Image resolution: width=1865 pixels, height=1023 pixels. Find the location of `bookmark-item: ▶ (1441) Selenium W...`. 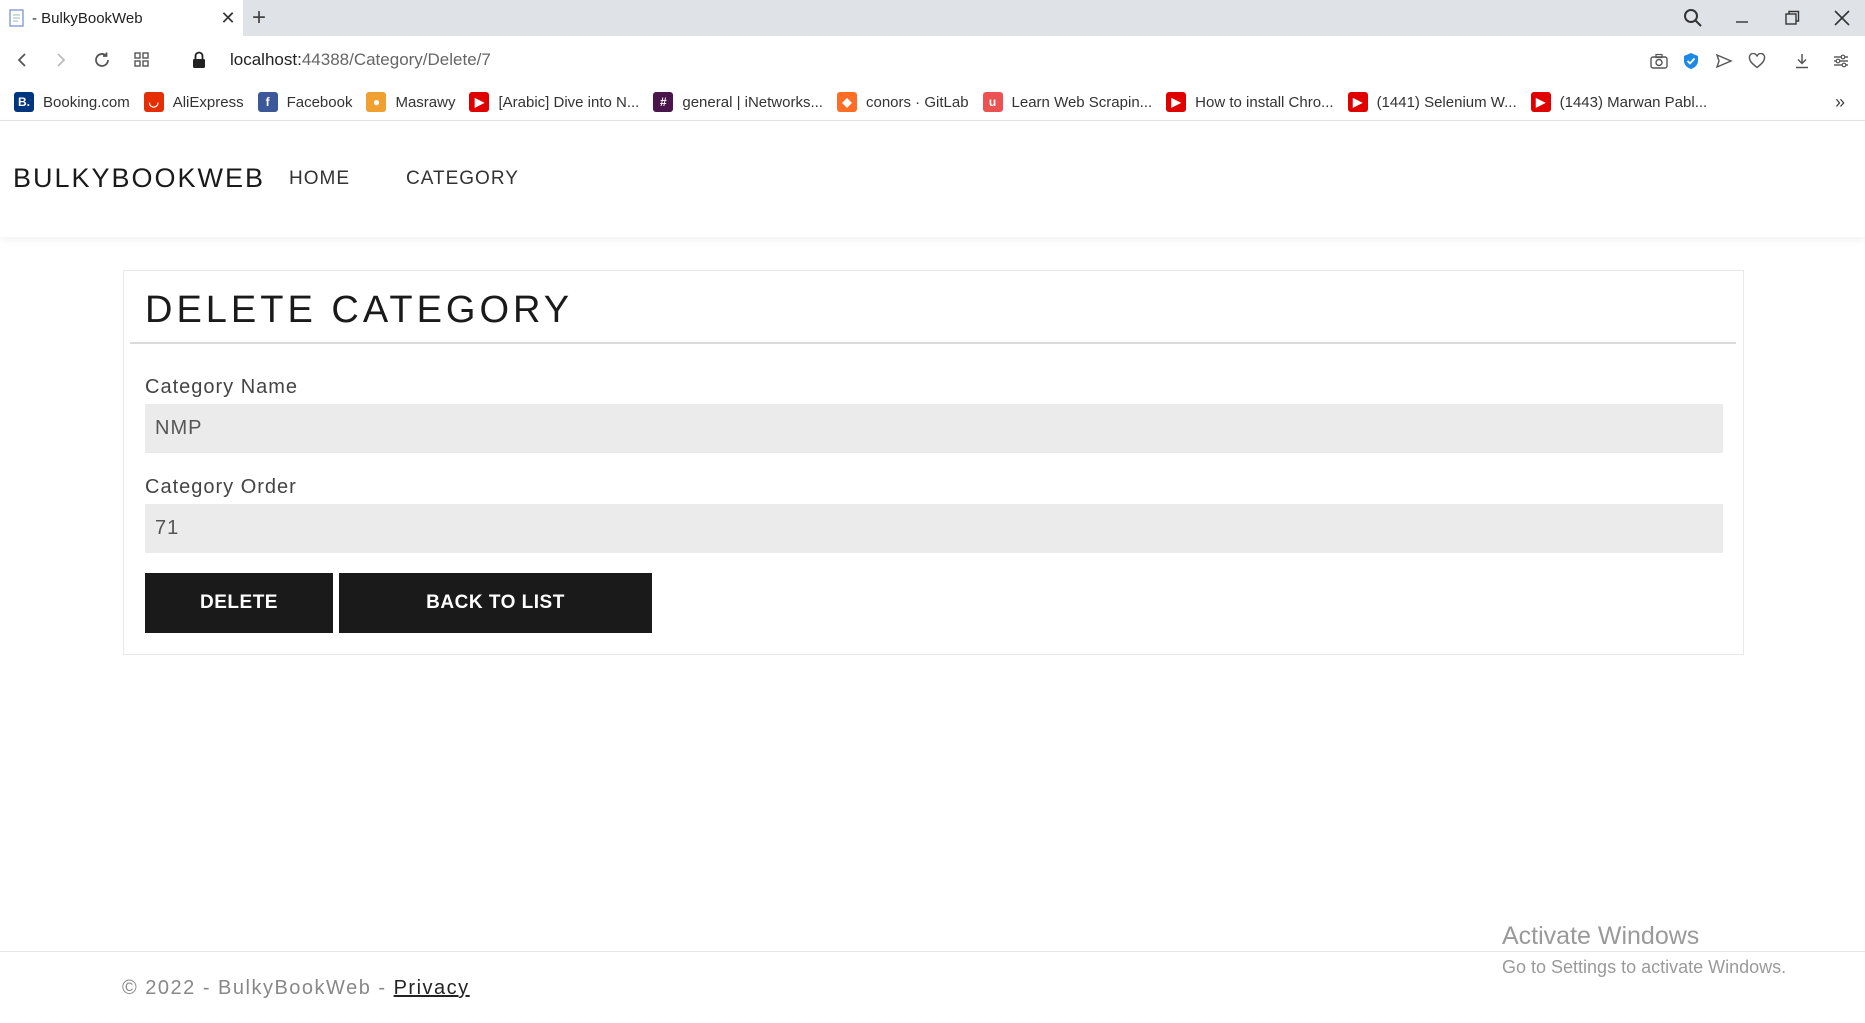

bookmark-item: ▶ (1441) Selenium W... is located at coordinates (1432, 102).